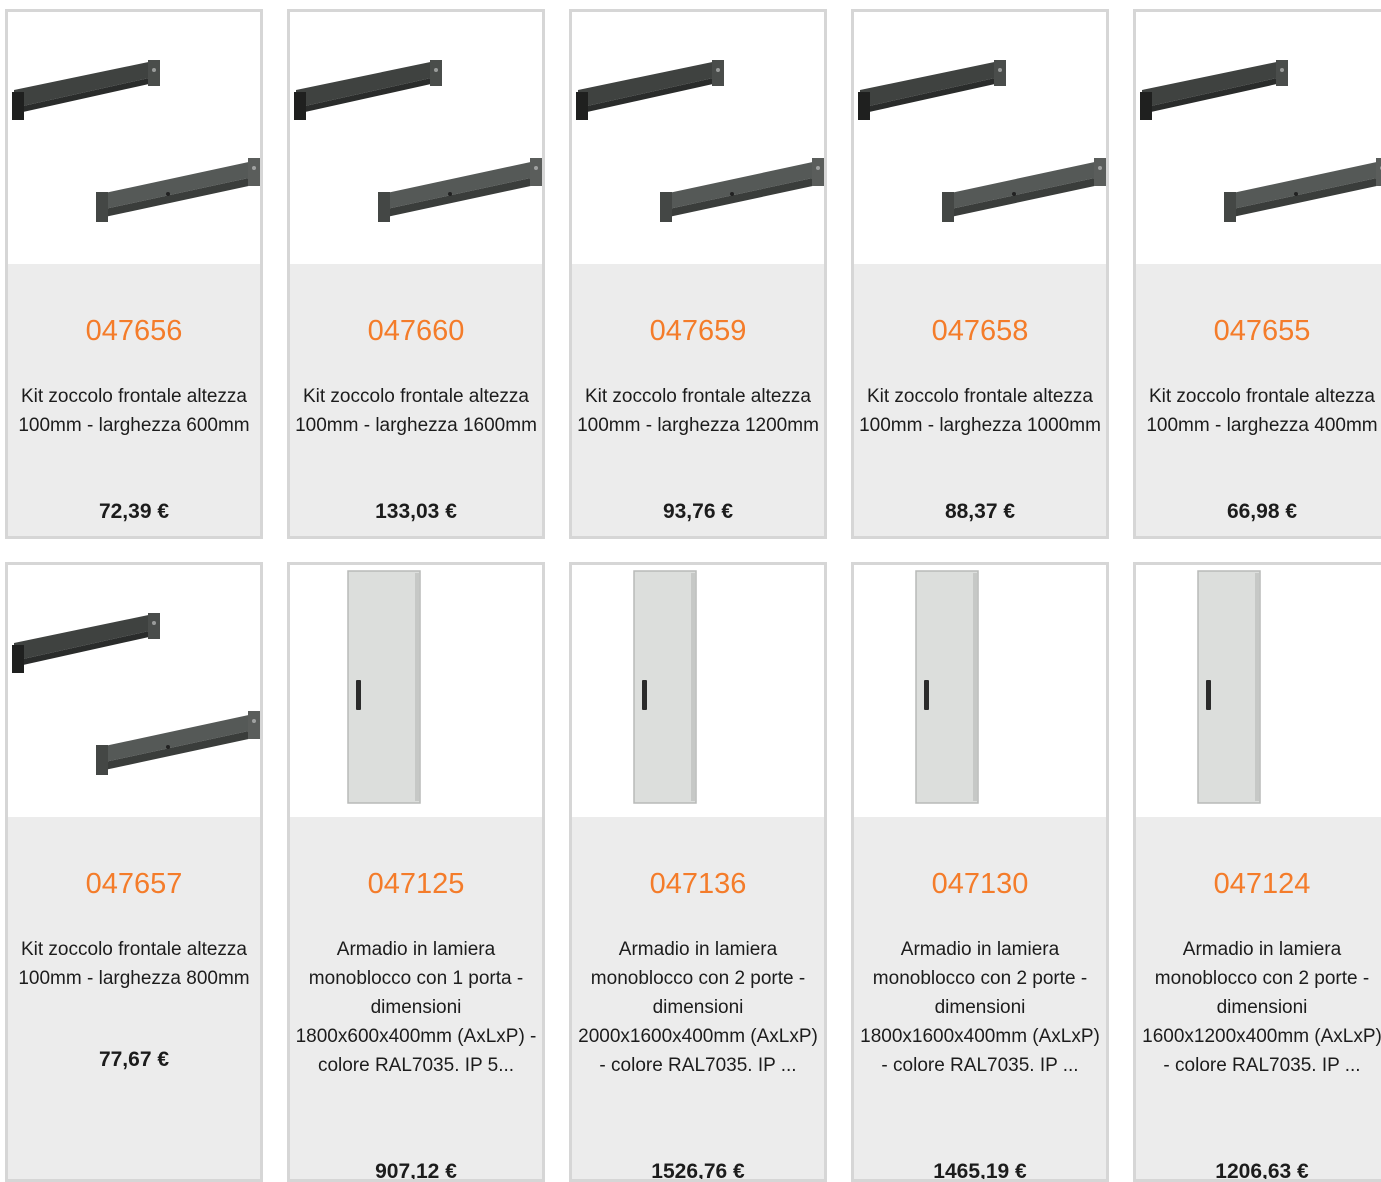 This screenshot has height=1182, width=1381. Describe the element at coordinates (416, 331) in the screenshot. I see `product-code: 047660` at that location.